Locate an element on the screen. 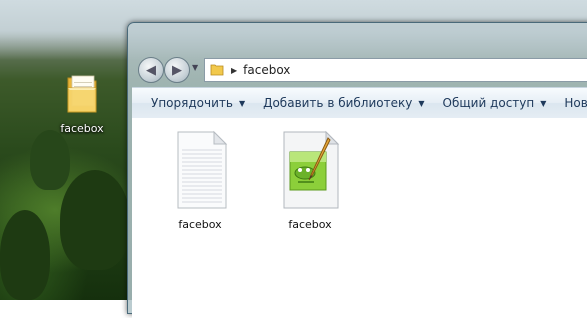 The width and height of the screenshot is (587, 318). share-with-label: Общий доступ is located at coordinates (488, 103).